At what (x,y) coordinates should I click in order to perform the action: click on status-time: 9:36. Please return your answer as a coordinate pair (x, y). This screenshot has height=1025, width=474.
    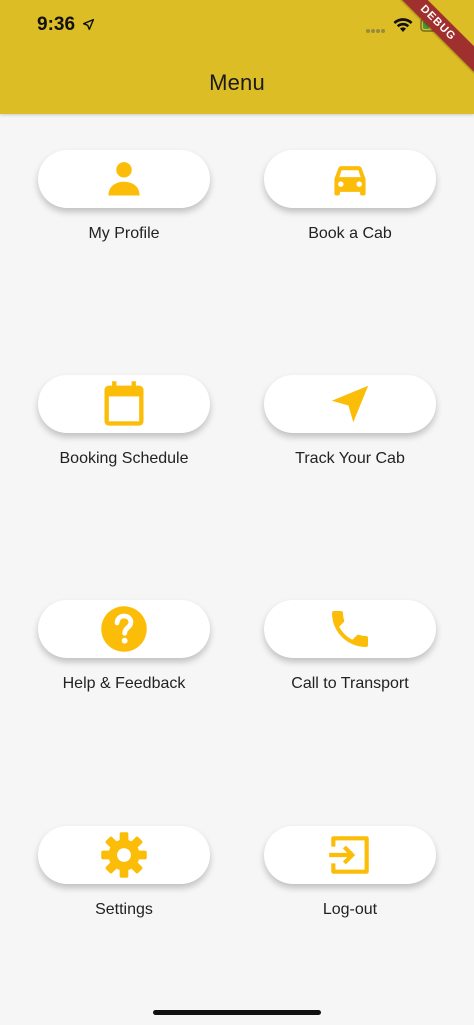
    Looking at the image, I should click on (56, 24).